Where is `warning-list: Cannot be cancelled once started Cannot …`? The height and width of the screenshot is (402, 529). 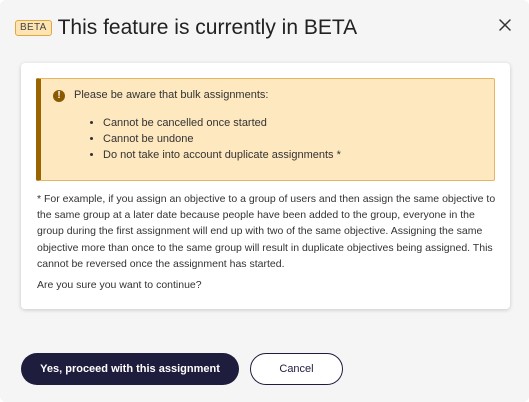 warning-list: Cannot be cancelled once started Cannot … is located at coordinates (207, 139).